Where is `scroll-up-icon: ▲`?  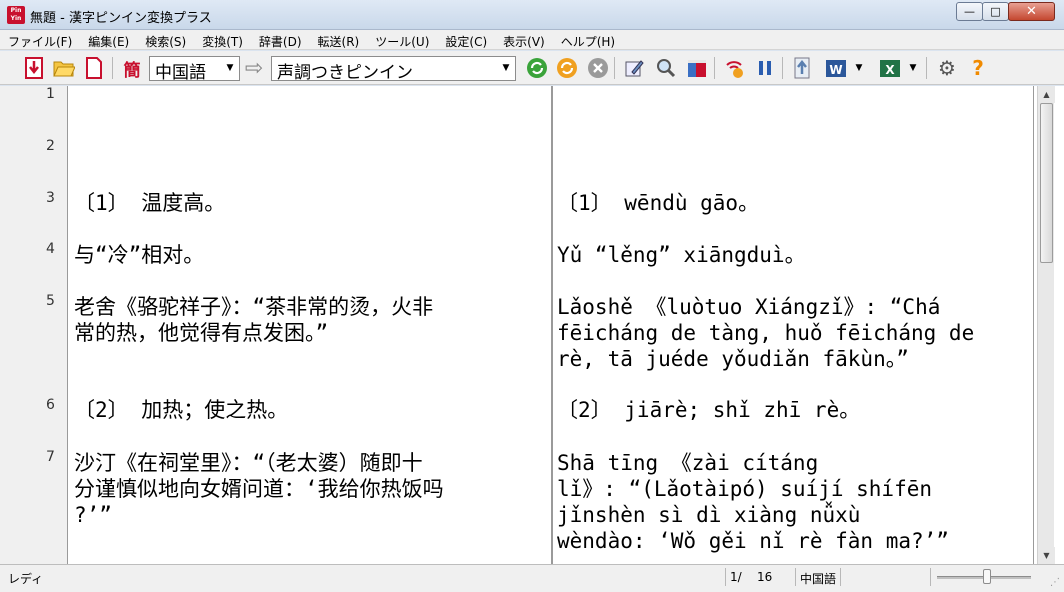 scroll-up-icon: ▲ is located at coordinates (1046, 94).